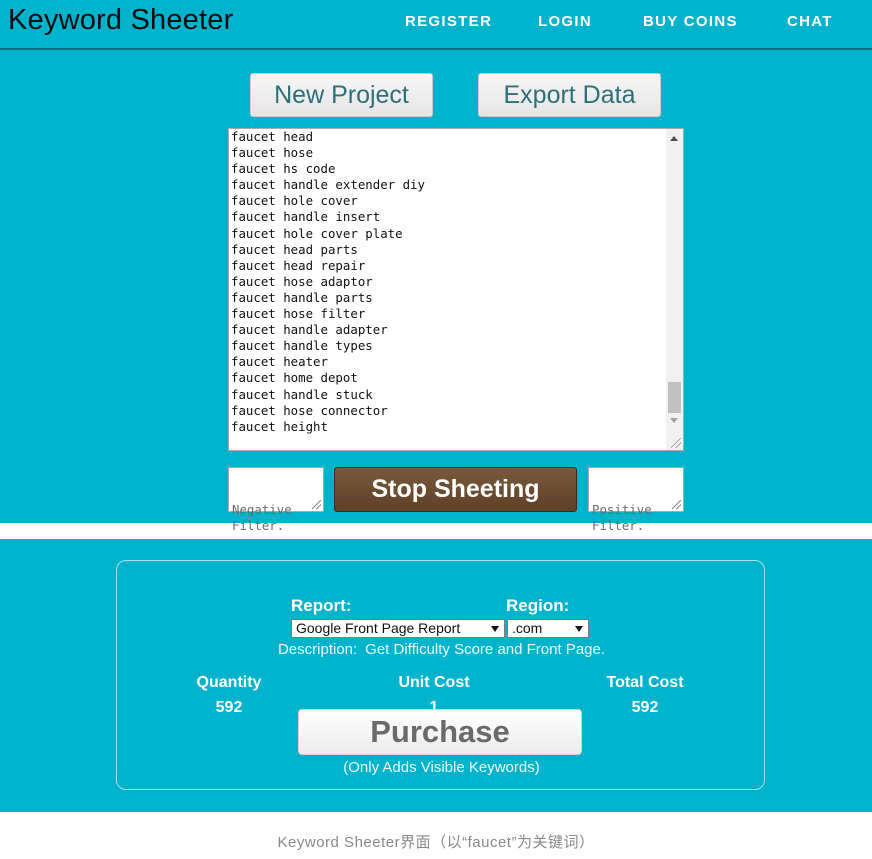 This screenshot has height=859, width=872. I want to click on keyword-item: faucet hole cover, so click(294, 201).